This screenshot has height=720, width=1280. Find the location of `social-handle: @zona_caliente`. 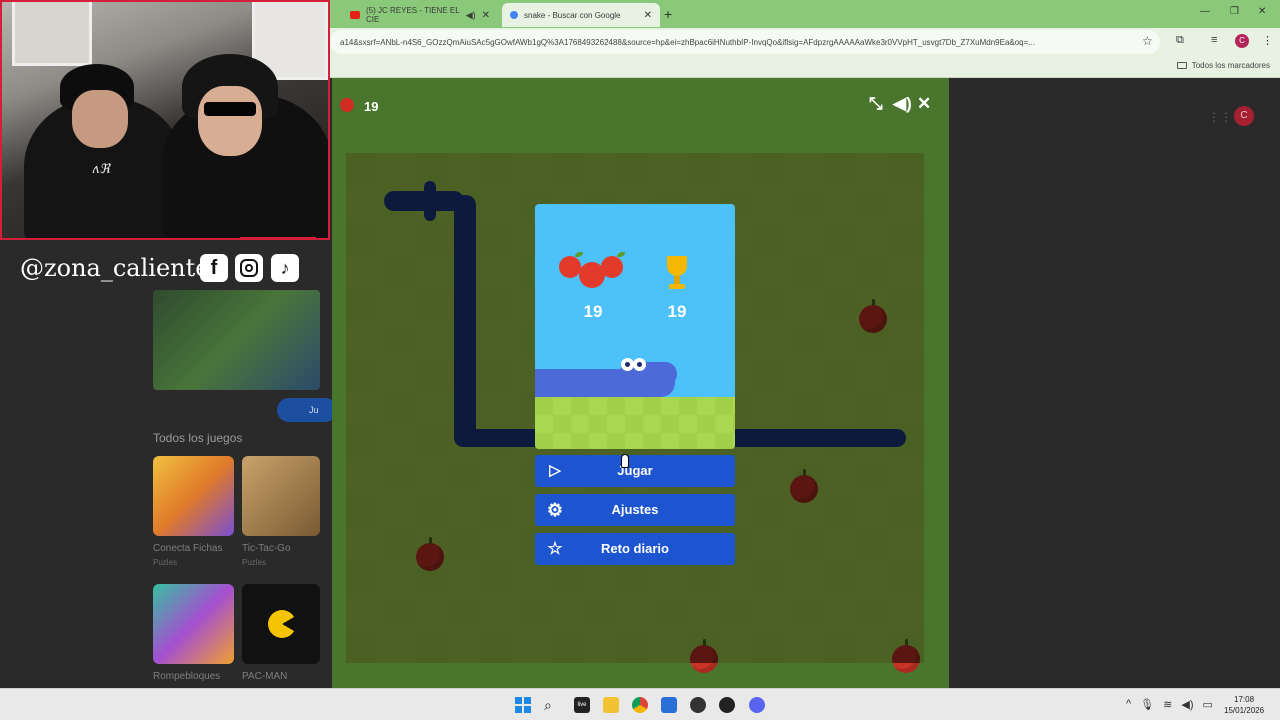

social-handle: @zona_caliente is located at coordinates (115, 268).